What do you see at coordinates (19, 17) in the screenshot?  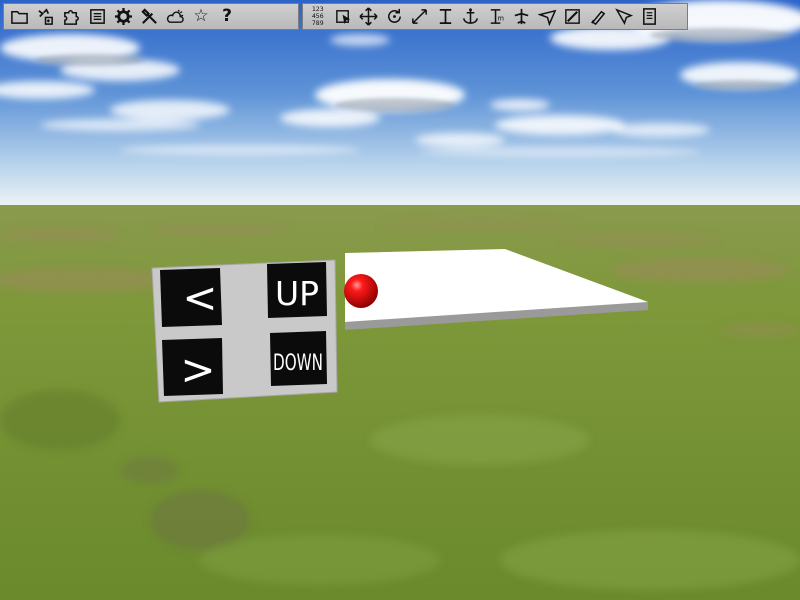 I see `folder-icon` at bounding box center [19, 17].